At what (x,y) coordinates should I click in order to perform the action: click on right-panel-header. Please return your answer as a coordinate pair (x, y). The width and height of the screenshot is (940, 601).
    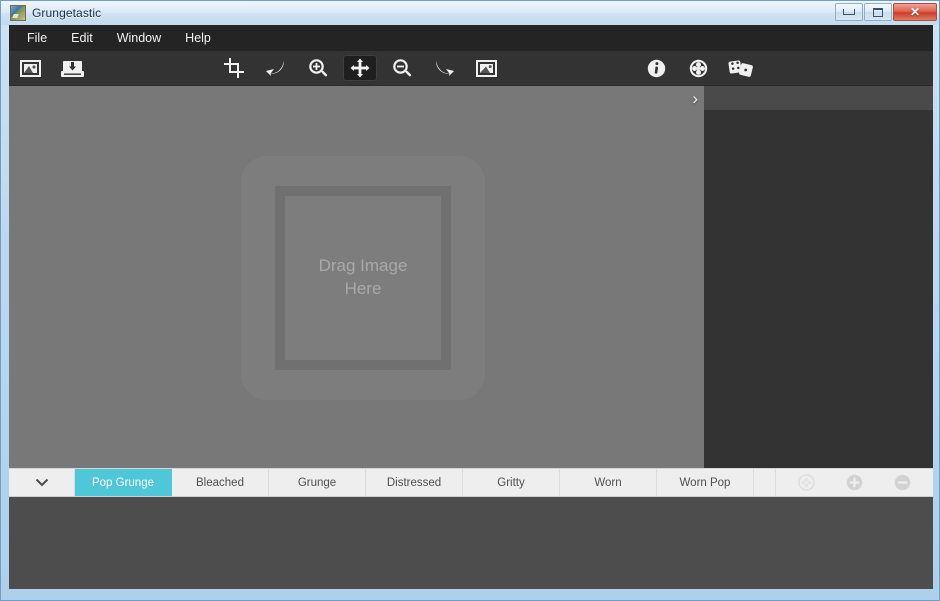
    Looking at the image, I should click on (818, 98).